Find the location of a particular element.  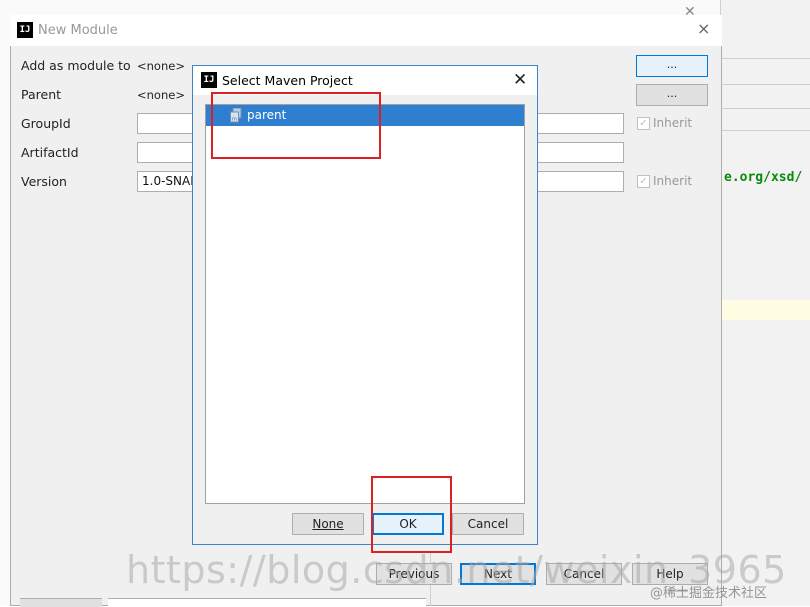

none-button: None is located at coordinates (328, 524).